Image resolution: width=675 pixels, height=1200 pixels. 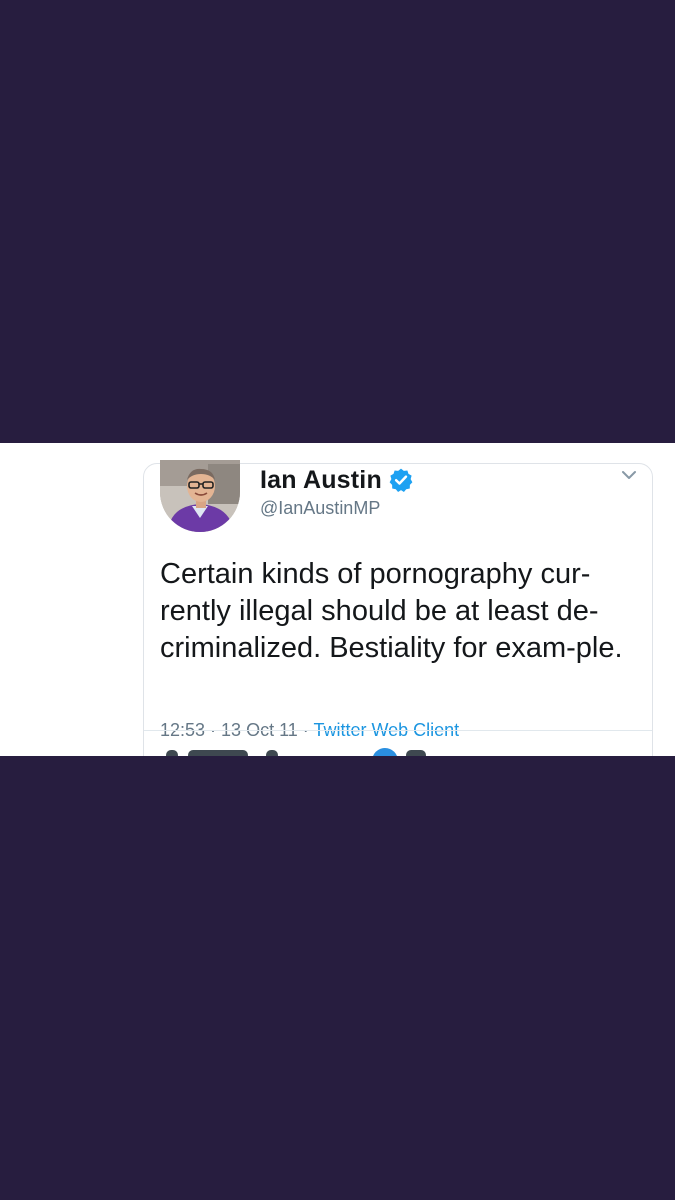 What do you see at coordinates (629, 475) in the screenshot?
I see `chevron-down-icon` at bounding box center [629, 475].